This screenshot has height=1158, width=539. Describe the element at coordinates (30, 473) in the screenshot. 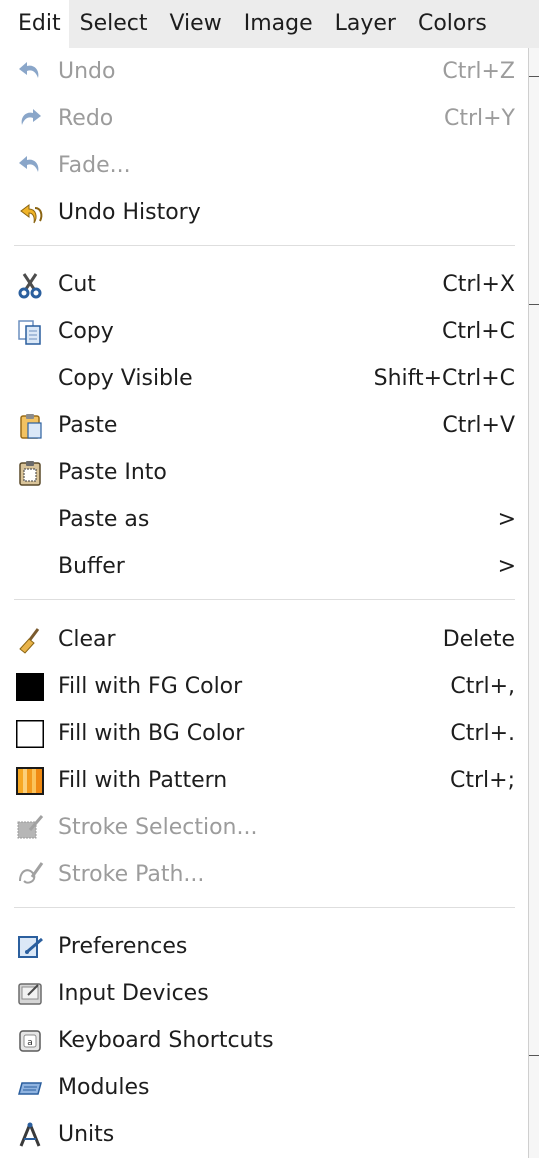

I see `paste-into-icon` at that location.